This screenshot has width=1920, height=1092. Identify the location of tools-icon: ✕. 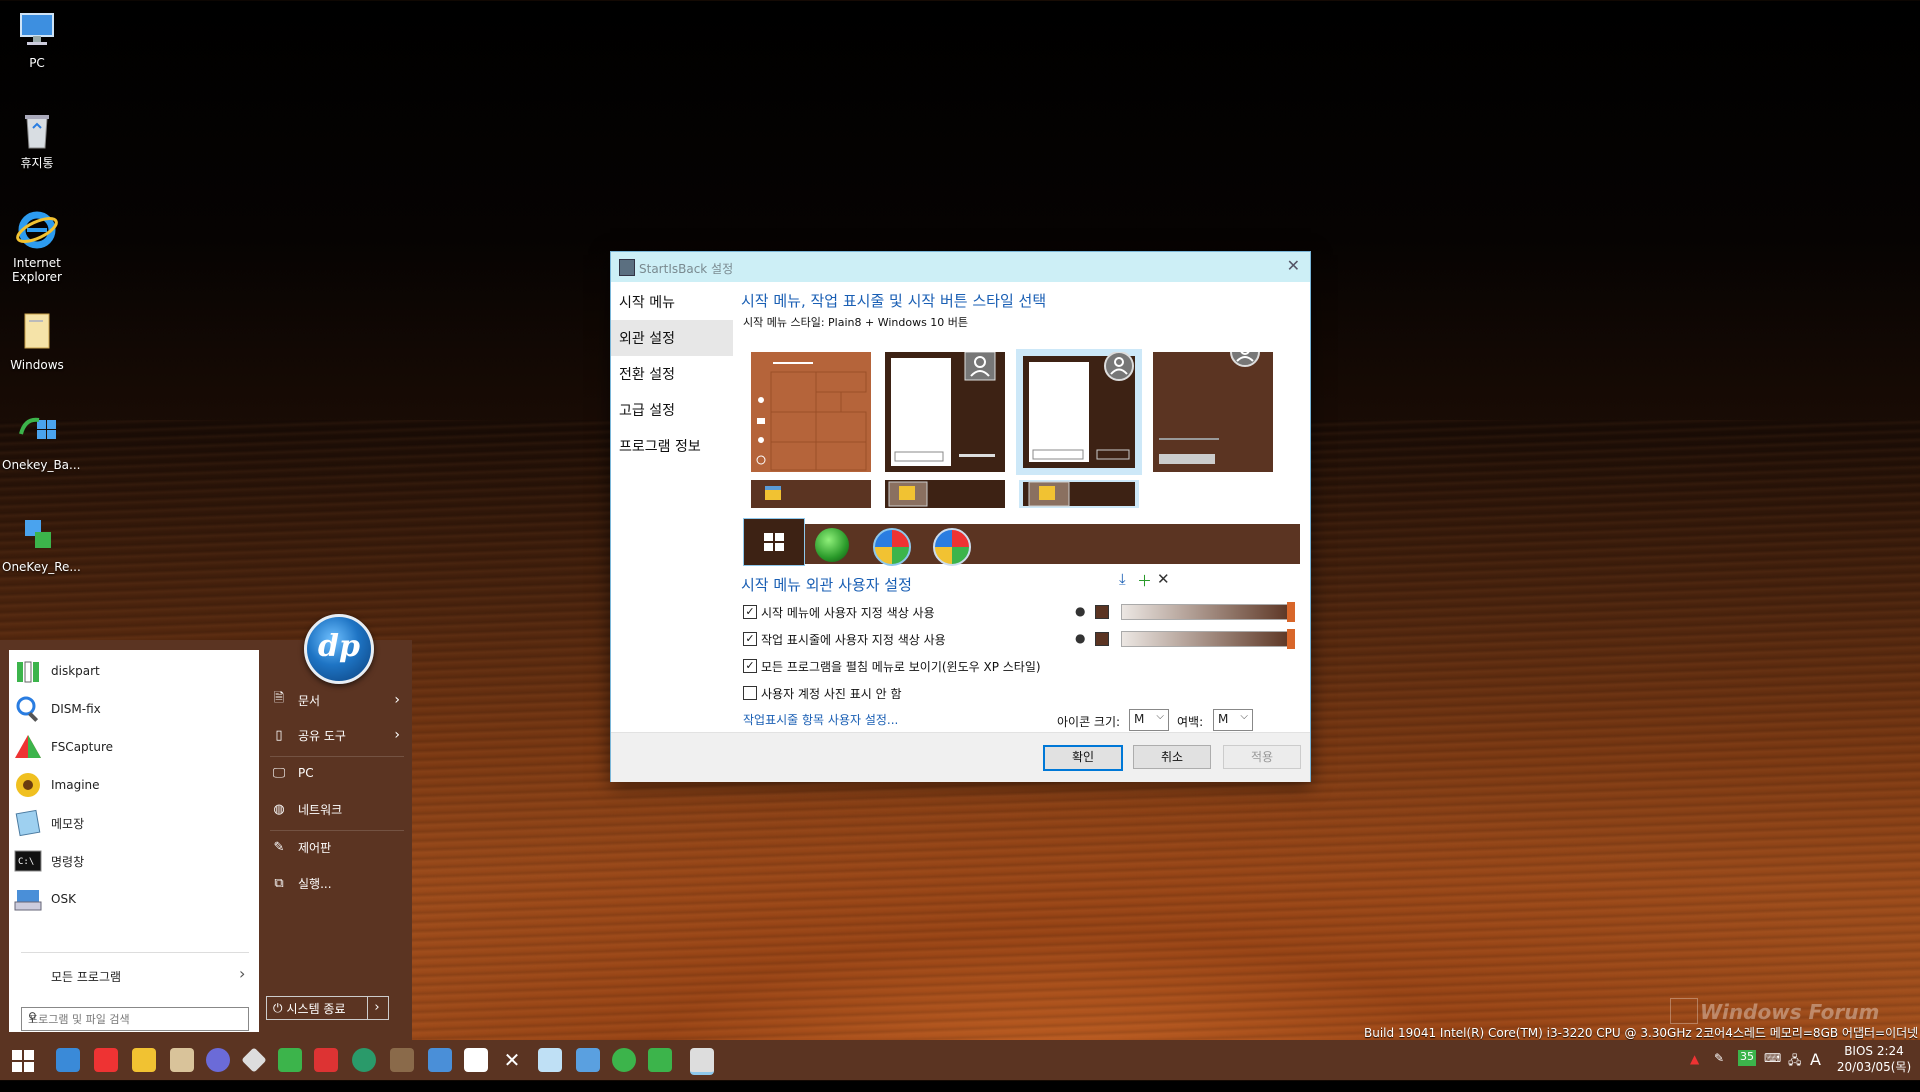
(512, 1060).